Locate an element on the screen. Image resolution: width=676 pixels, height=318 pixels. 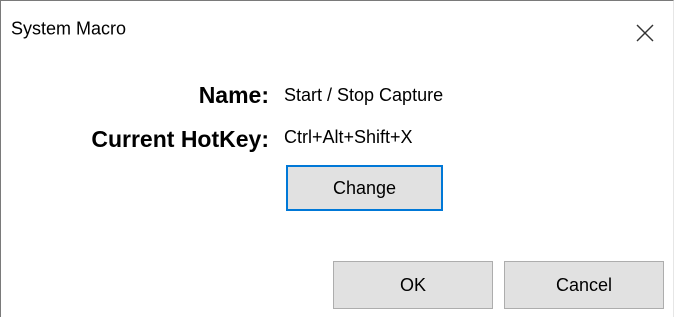
cancel-button: Cancel is located at coordinates (584, 285).